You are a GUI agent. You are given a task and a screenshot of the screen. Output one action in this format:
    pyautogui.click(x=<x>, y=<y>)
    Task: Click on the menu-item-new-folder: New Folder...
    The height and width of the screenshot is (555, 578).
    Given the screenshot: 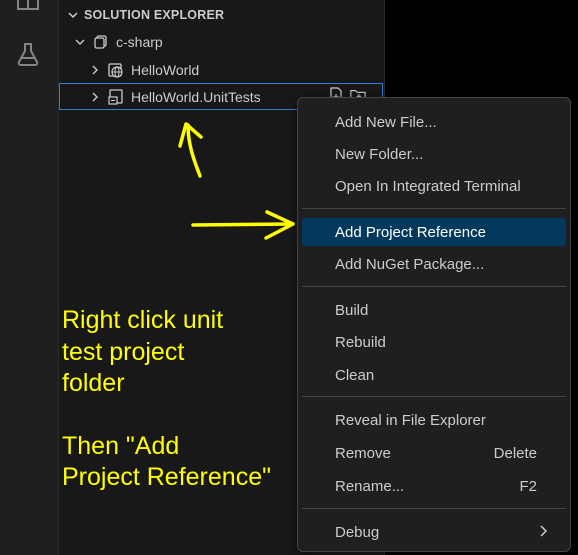 What is the action you would take?
    pyautogui.click(x=434, y=154)
    